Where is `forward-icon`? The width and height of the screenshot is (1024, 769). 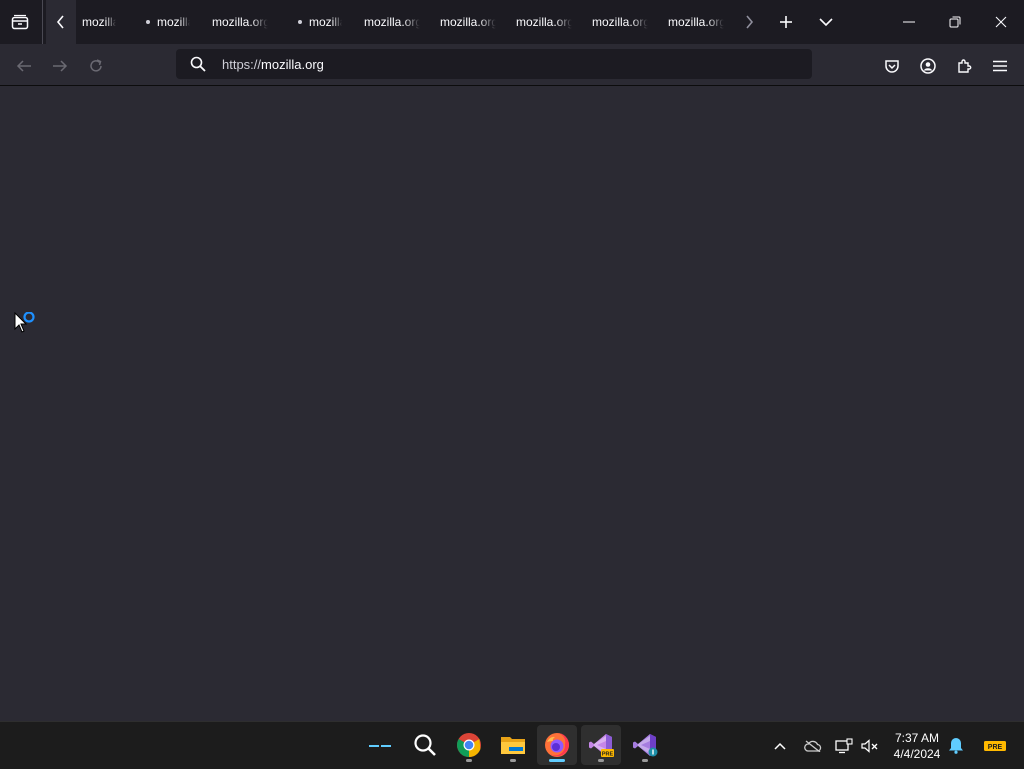 forward-icon is located at coordinates (60, 66).